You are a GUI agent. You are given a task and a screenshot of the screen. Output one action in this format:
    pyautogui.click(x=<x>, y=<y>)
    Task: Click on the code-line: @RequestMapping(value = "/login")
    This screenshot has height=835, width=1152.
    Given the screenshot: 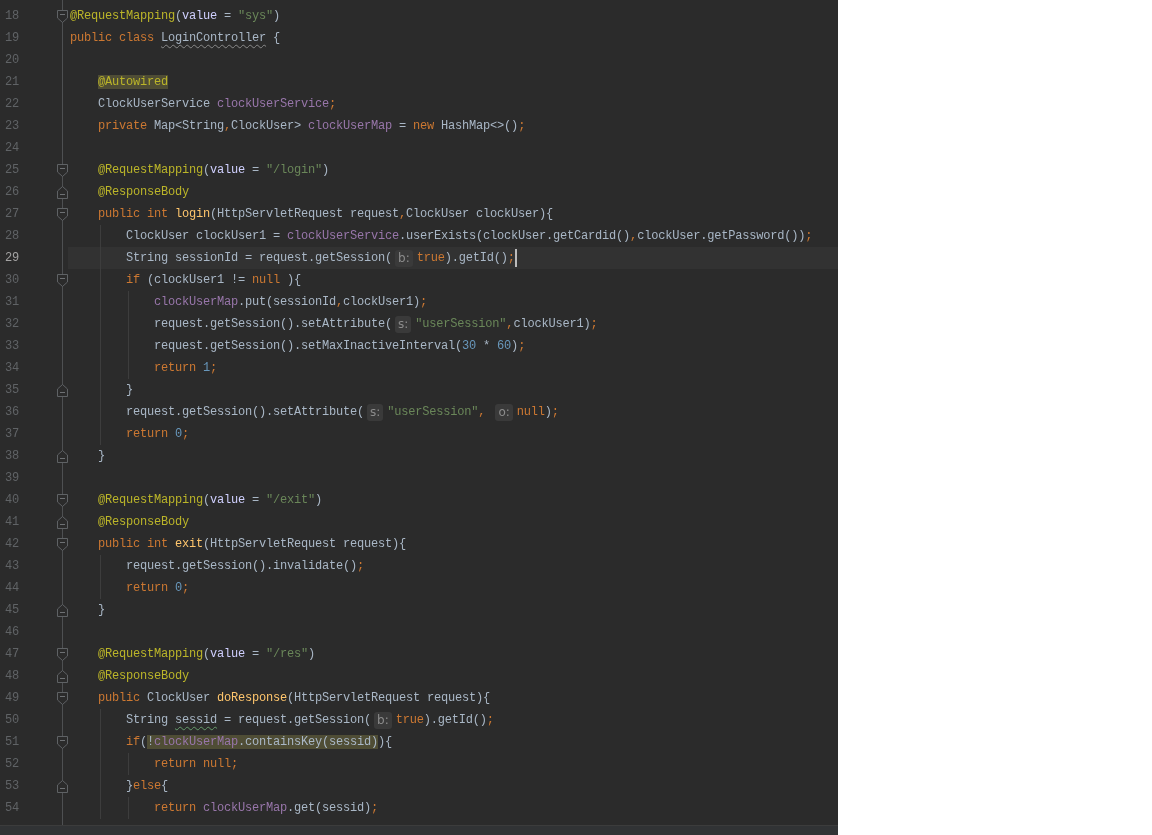 What is the action you would take?
    pyautogui.click(x=214, y=170)
    